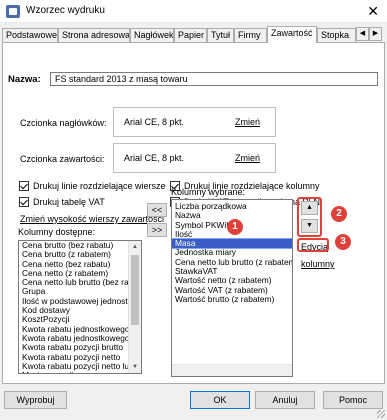 The width and height of the screenshot is (387, 420). What do you see at coordinates (362, 34) in the screenshot?
I see `tab-scroll-left-icon: ◀` at bounding box center [362, 34].